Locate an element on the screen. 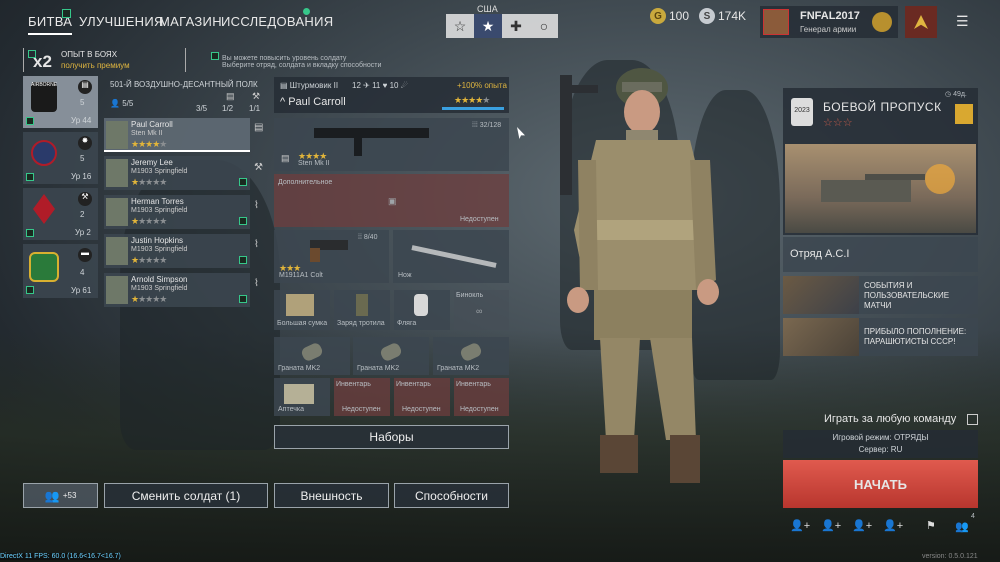  usa-star-icon: ★ is located at coordinates (488, 26).